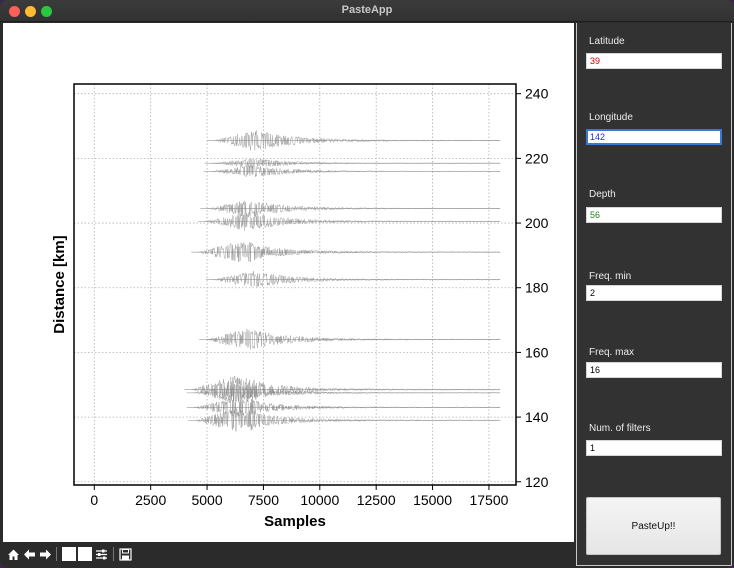  I want to click on x-tick-label: 10000, so click(319, 500).